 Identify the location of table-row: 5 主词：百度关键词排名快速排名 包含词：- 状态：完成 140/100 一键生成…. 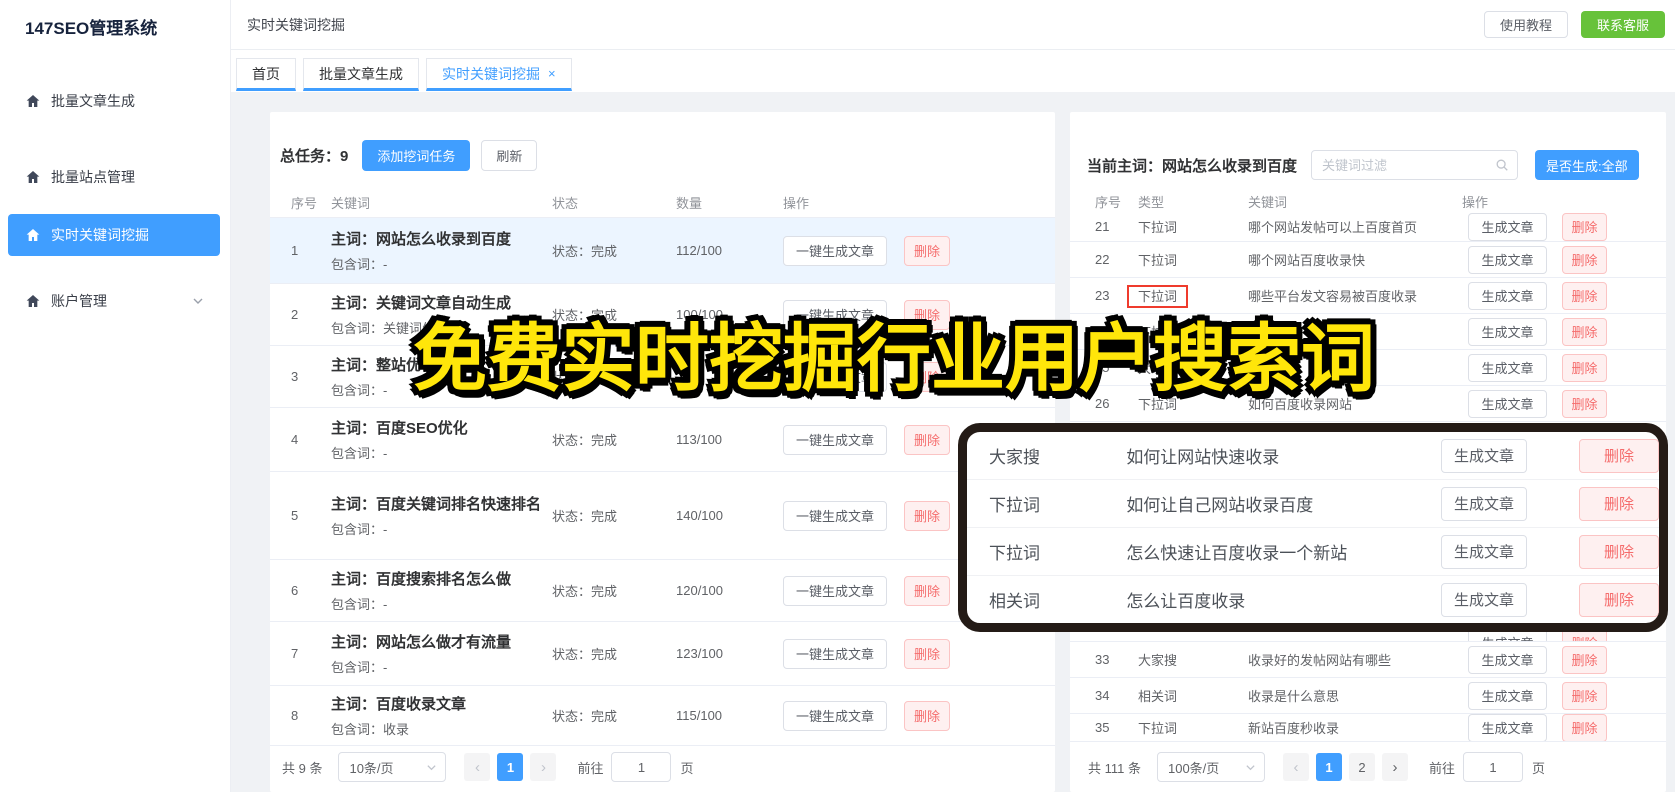
(662, 516).